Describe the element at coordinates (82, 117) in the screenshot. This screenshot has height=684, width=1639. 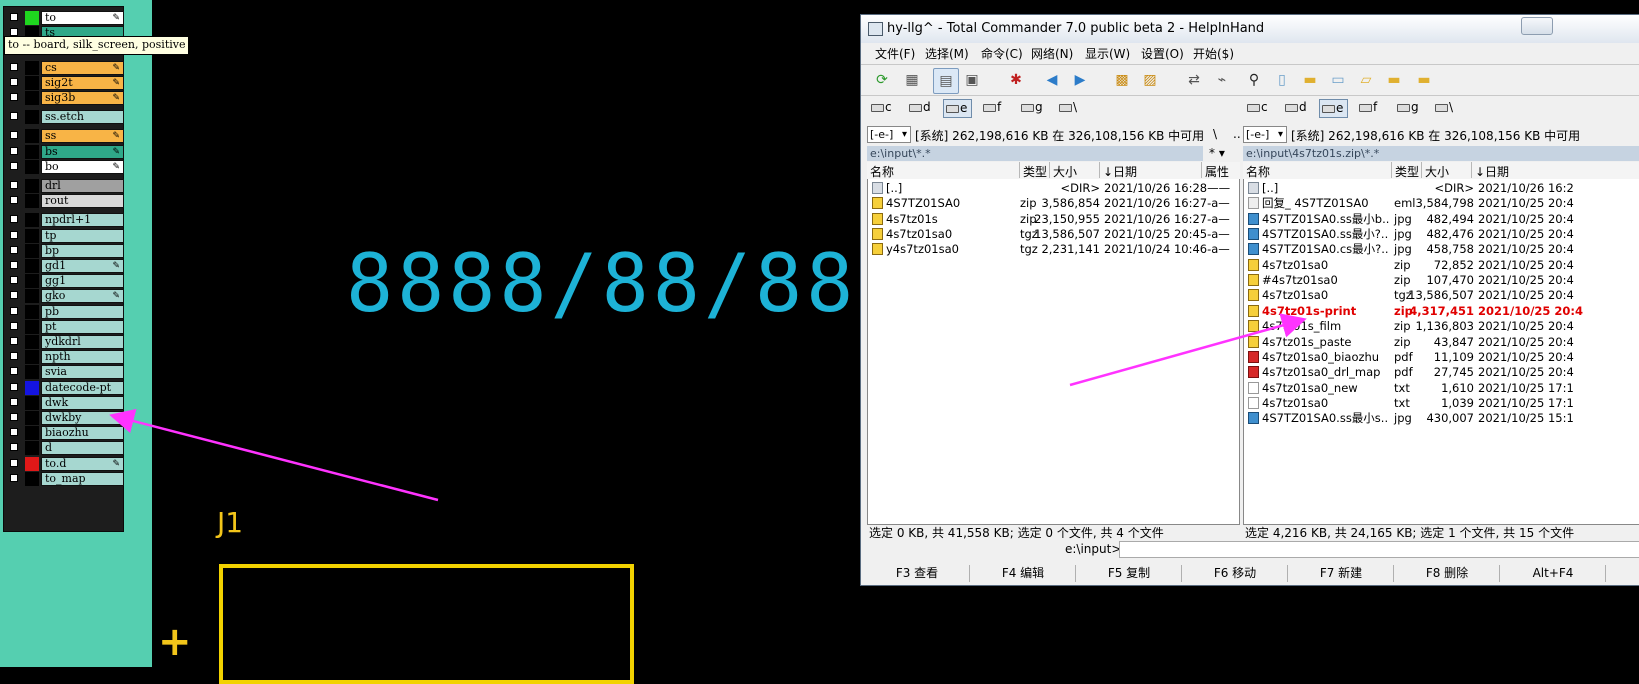
I see `layer-name: ss.etch` at that location.